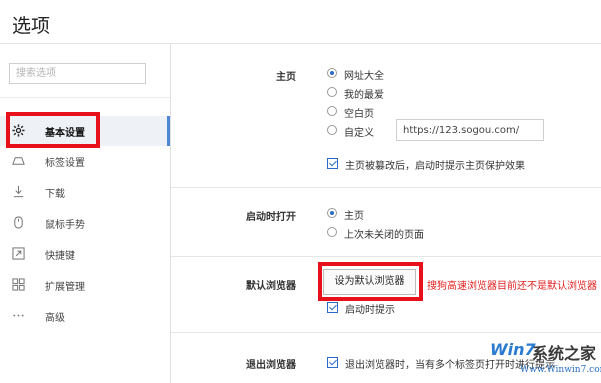 Image resolution: width=601 pixels, height=383 pixels. I want to click on nav-separator, so click(85, 97).